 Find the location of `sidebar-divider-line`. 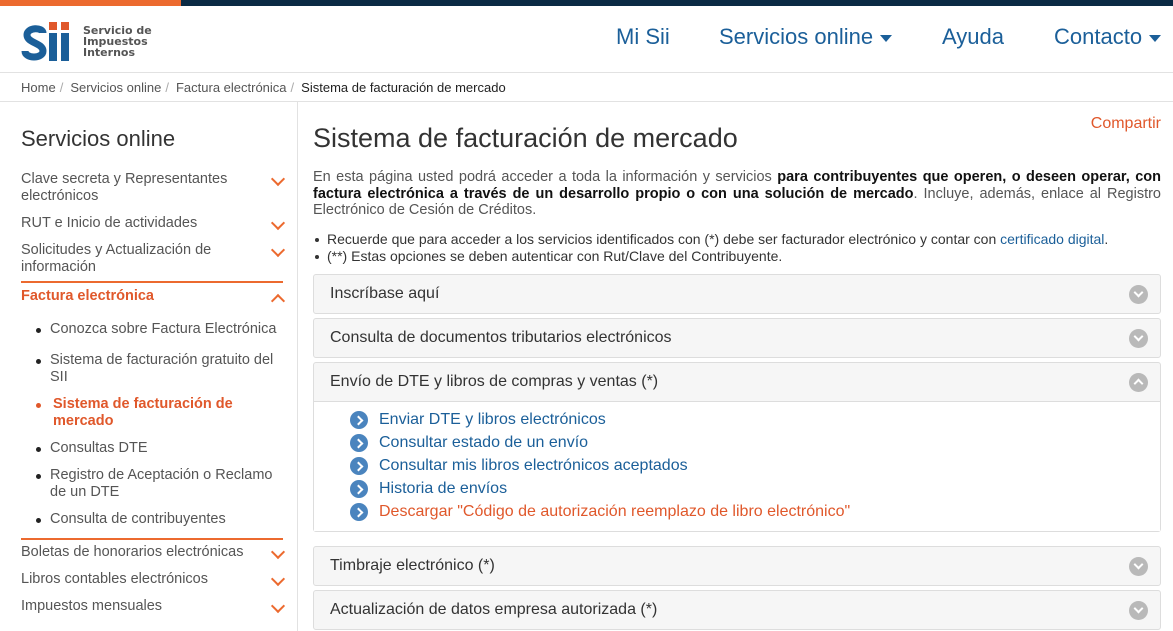

sidebar-divider-line is located at coordinates (152, 539).